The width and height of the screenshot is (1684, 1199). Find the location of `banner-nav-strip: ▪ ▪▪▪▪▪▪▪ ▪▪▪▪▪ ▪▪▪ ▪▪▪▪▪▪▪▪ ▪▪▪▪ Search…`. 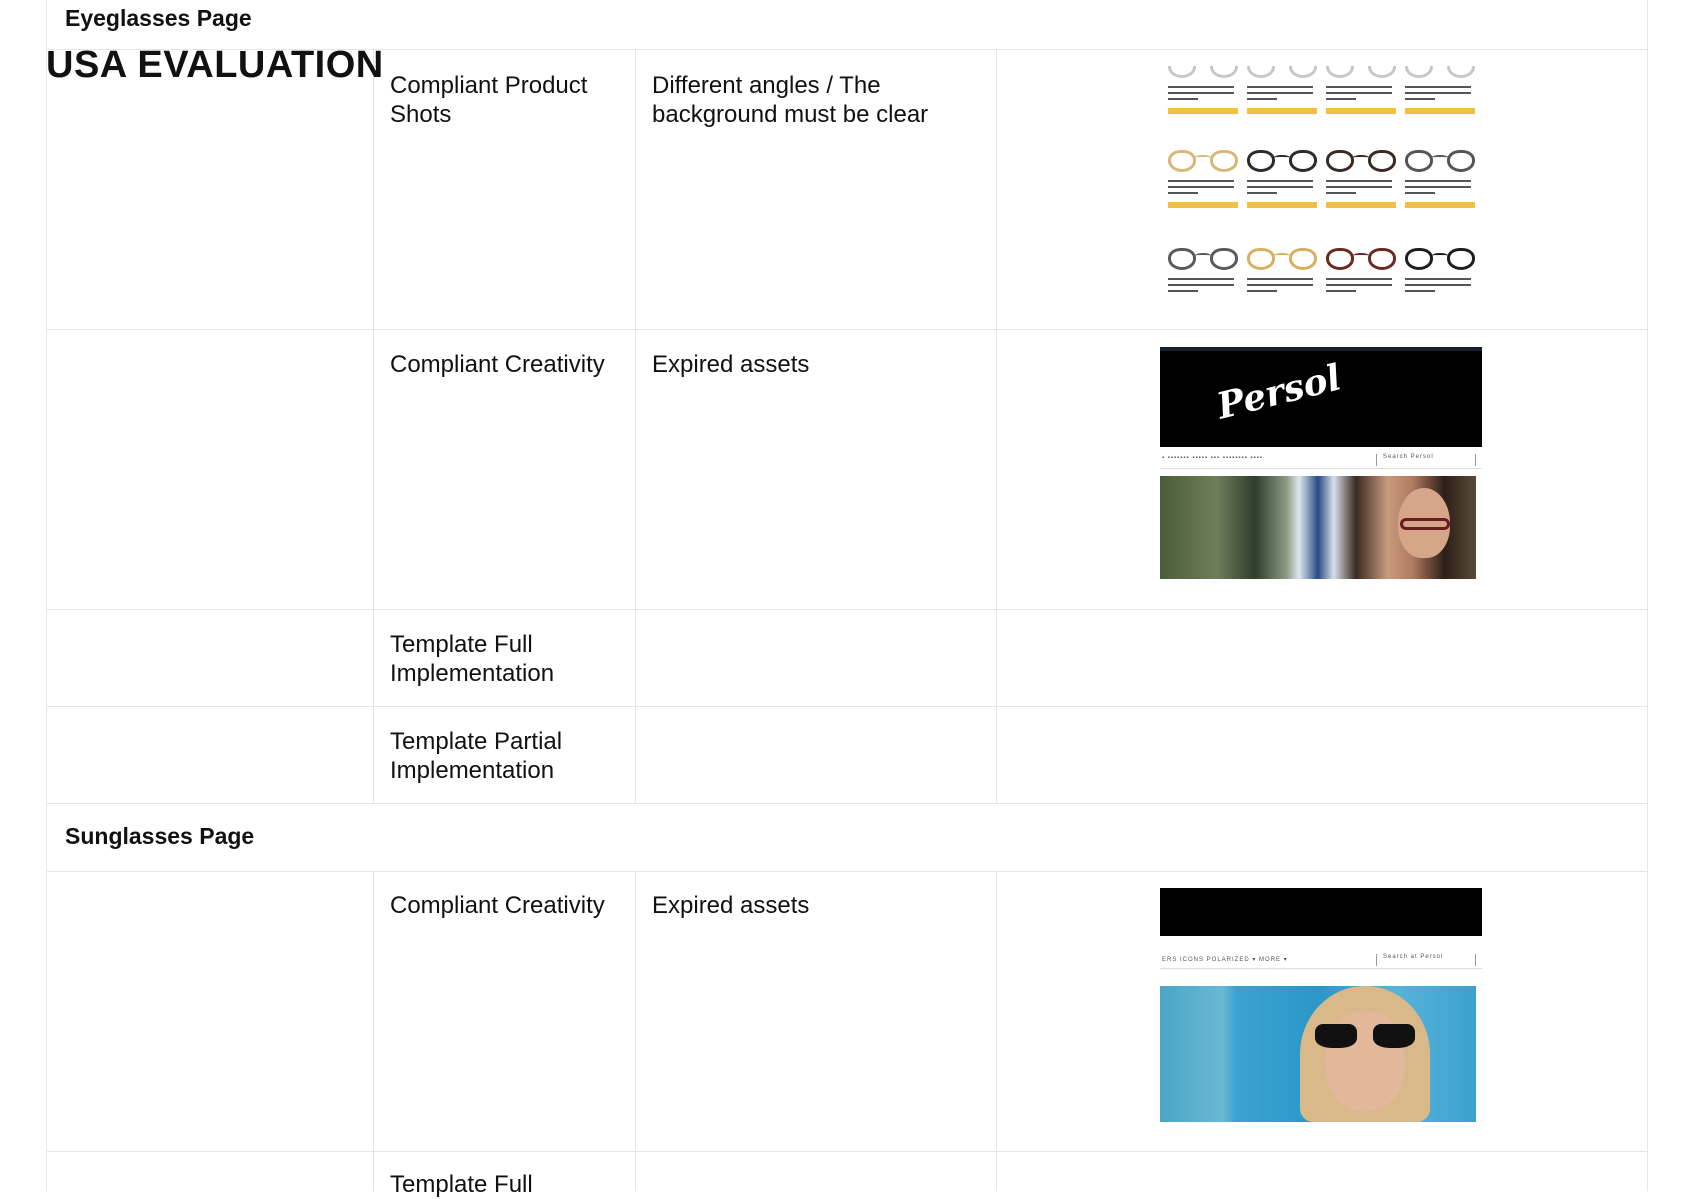

banner-nav-strip: ▪ ▪▪▪▪▪▪▪ ▪▪▪▪▪ ▪▪▪ ▪▪▪▪▪▪▪▪ ▪▪▪▪ Search… is located at coordinates (1321, 460).